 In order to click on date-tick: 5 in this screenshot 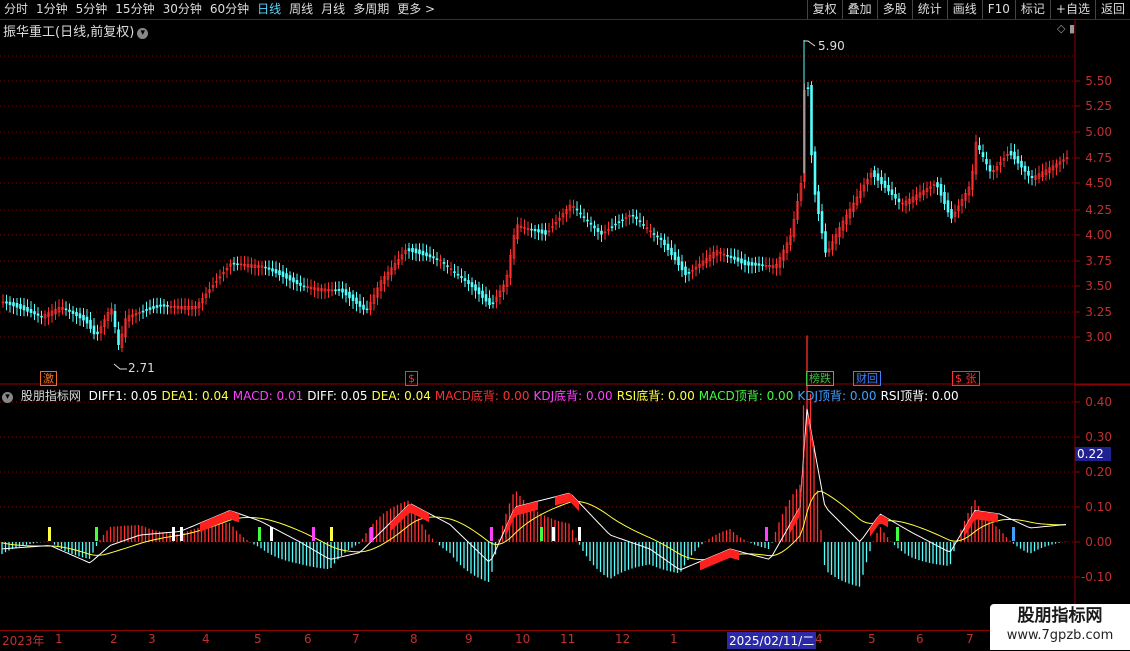, I will do `click(872, 639)`.